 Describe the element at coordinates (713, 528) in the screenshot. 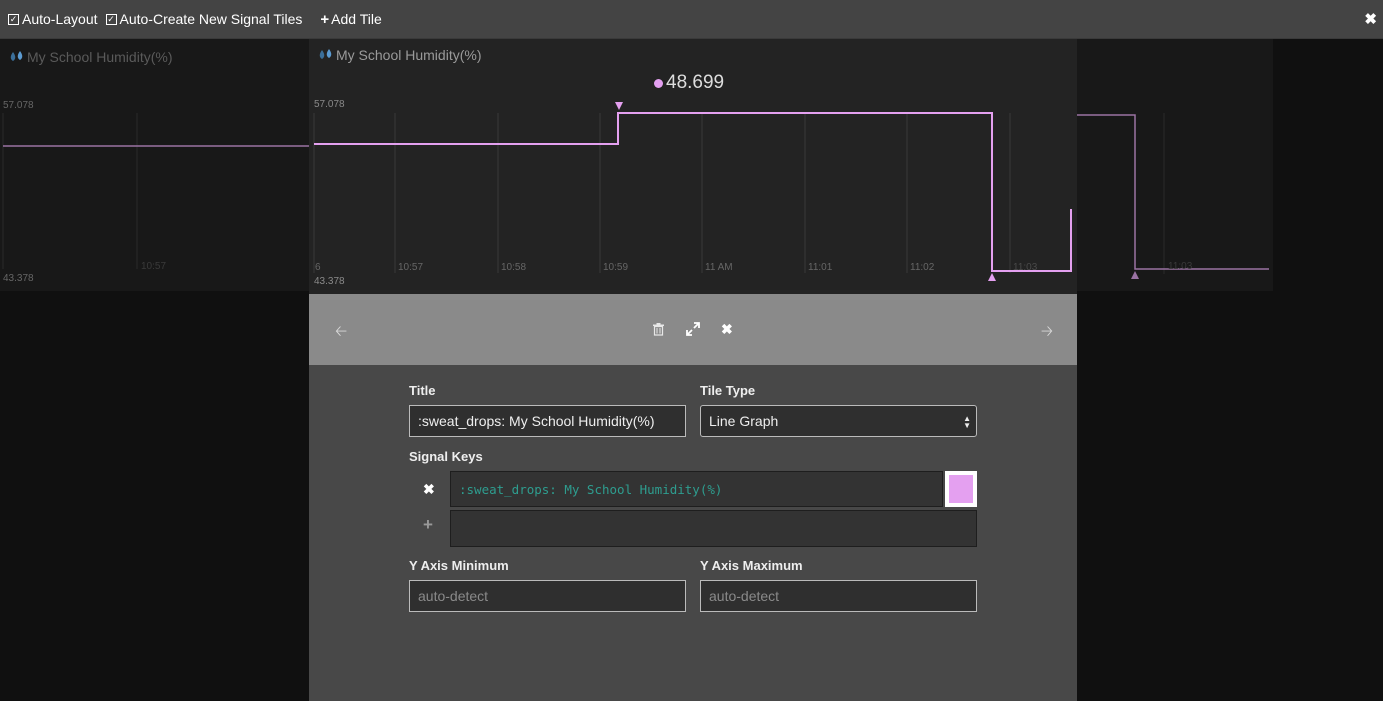

I see `new-signal-key-input` at that location.